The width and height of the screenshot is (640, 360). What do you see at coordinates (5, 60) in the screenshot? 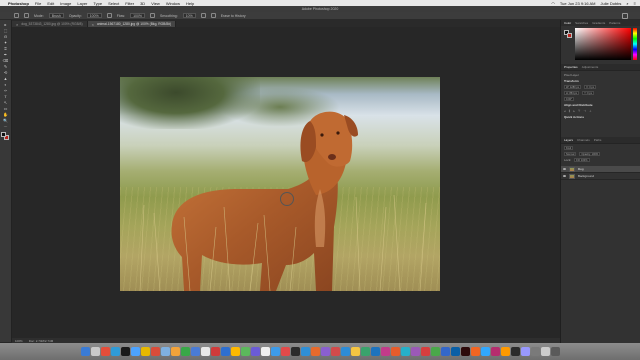
I see `healing-tool-icon: ⌫` at bounding box center [5, 60].